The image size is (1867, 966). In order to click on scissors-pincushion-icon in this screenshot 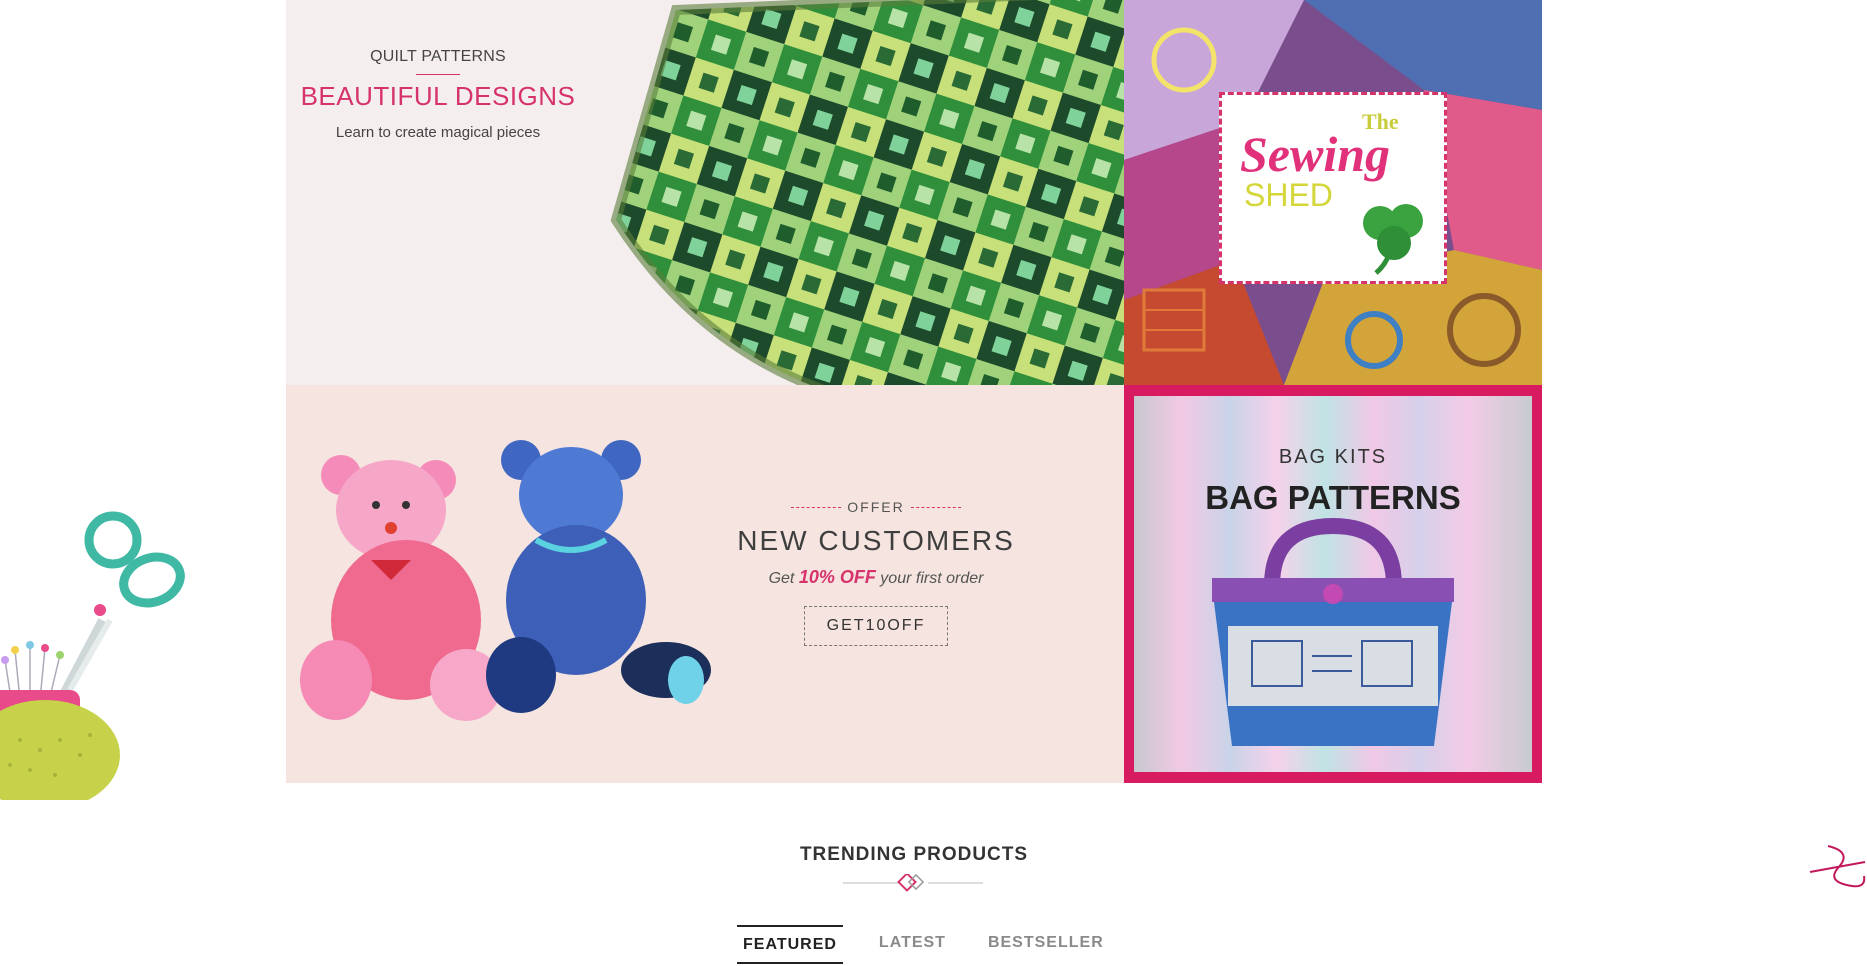, I will do `click(92, 655)`.